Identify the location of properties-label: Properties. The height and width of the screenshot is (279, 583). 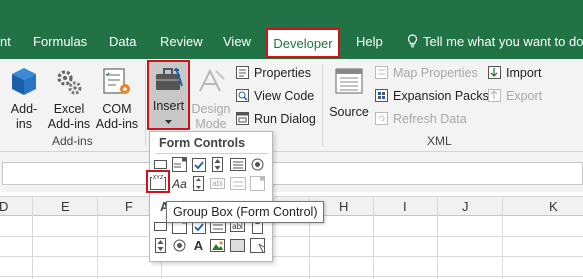
(282, 72).